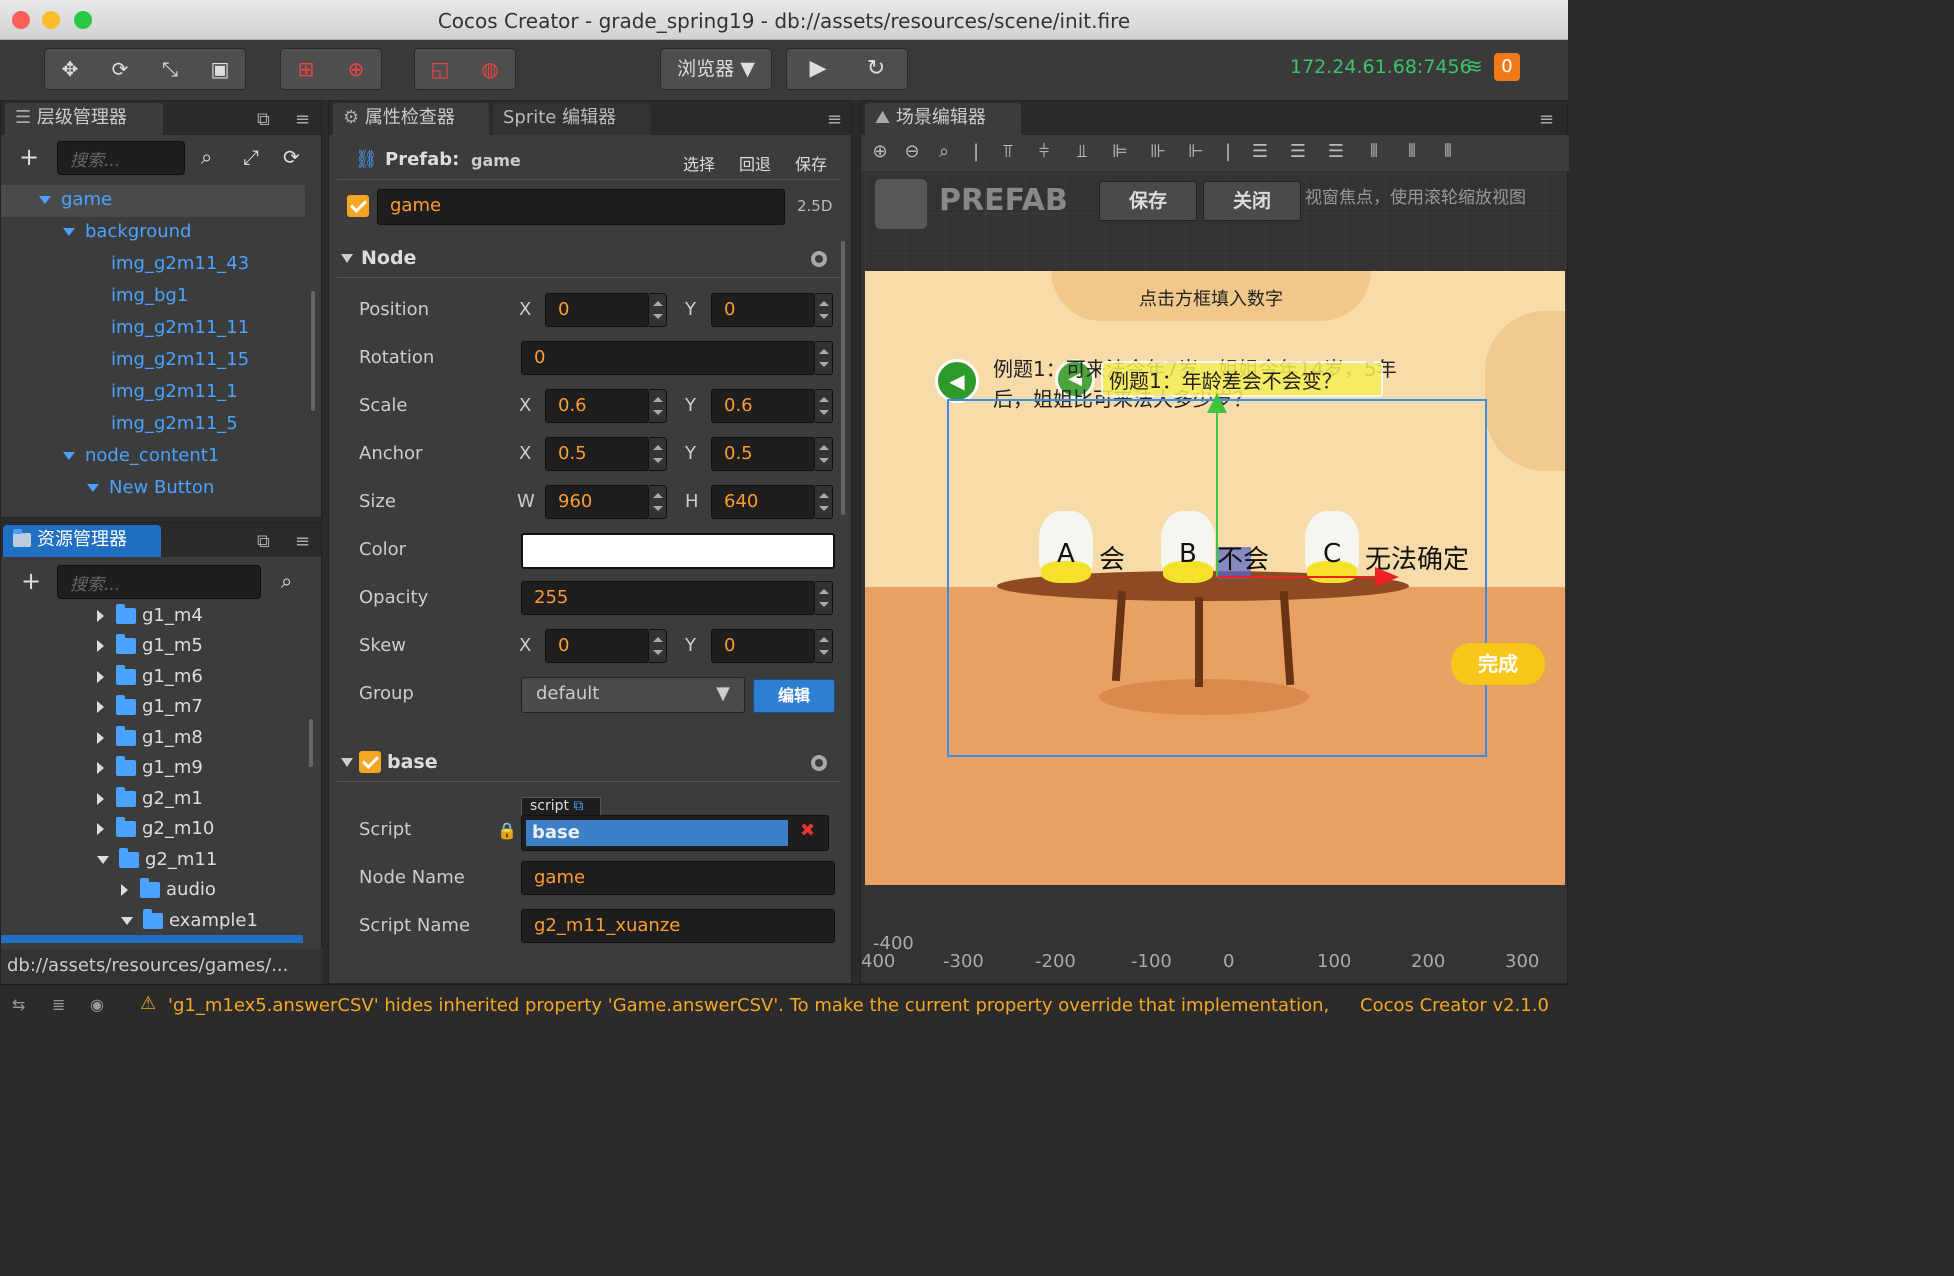 This screenshot has height=1276, width=1954. I want to click on local-icon: ⊕, so click(356, 69).